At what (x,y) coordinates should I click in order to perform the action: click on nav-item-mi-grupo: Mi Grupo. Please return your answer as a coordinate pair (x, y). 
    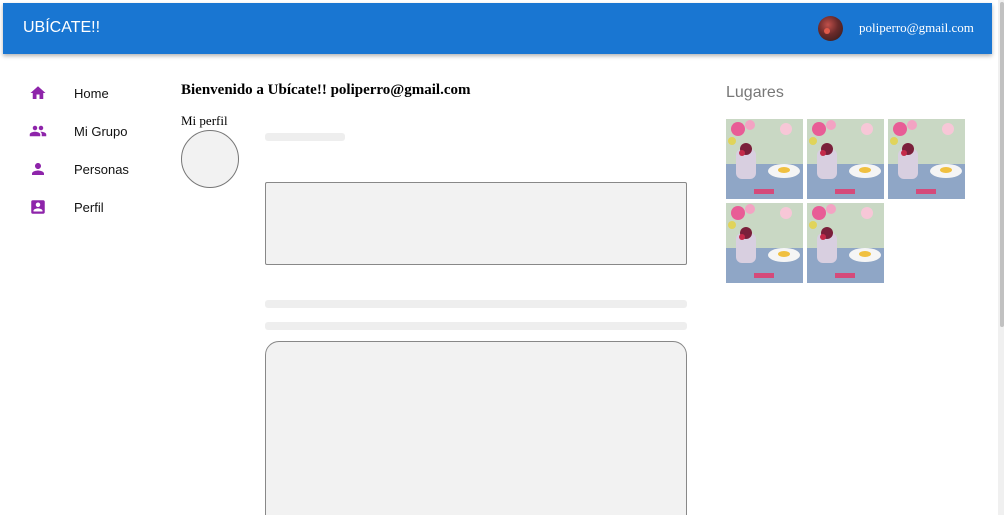
    Looking at the image, I should click on (85, 131).